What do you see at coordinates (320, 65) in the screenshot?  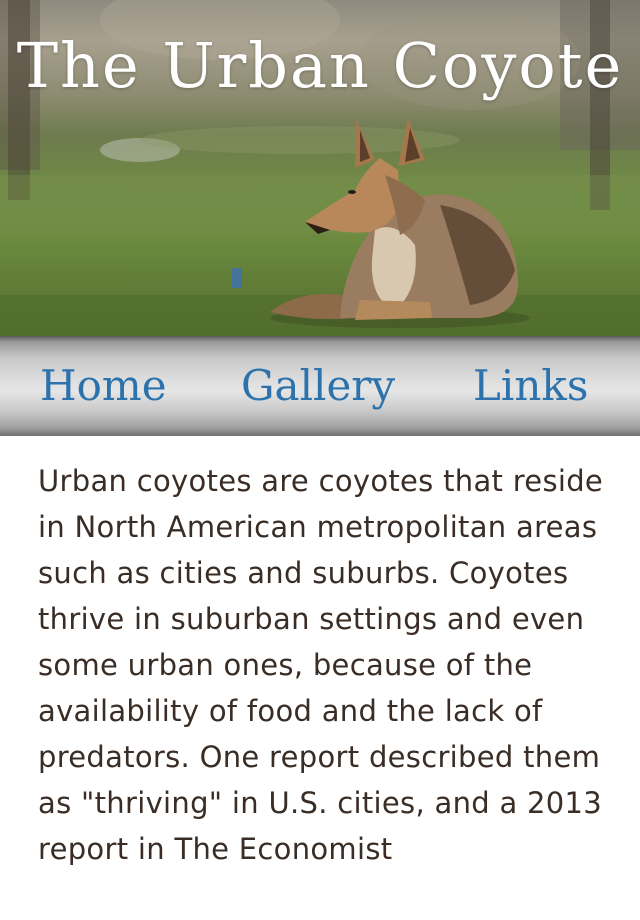 I see `site-title: The Urban Coyote` at bounding box center [320, 65].